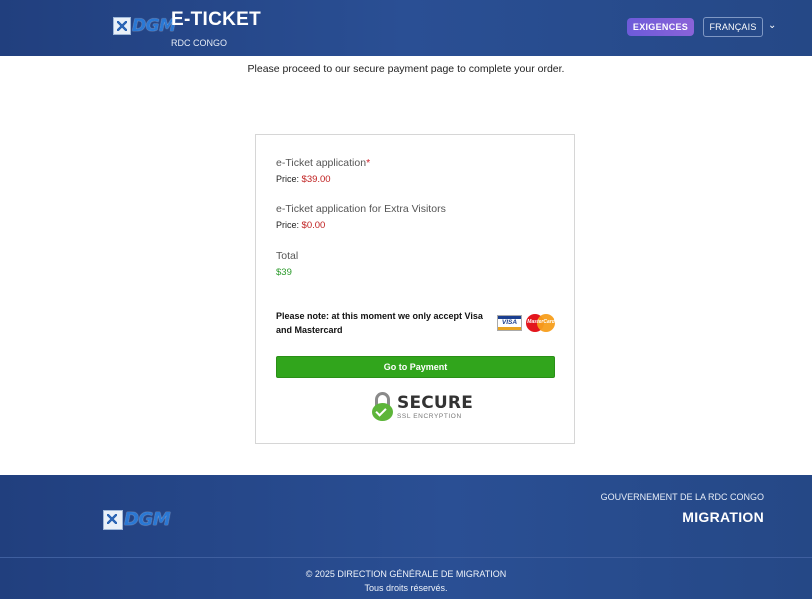 This screenshot has width=812, height=599. What do you see at coordinates (415, 367) in the screenshot?
I see `go-to-payment-button: Go to Payment` at bounding box center [415, 367].